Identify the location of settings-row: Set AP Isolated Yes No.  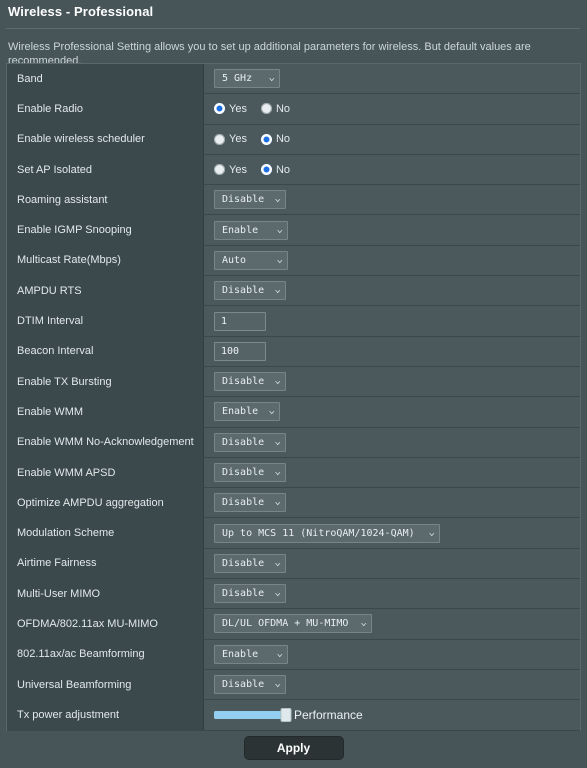
(293, 170).